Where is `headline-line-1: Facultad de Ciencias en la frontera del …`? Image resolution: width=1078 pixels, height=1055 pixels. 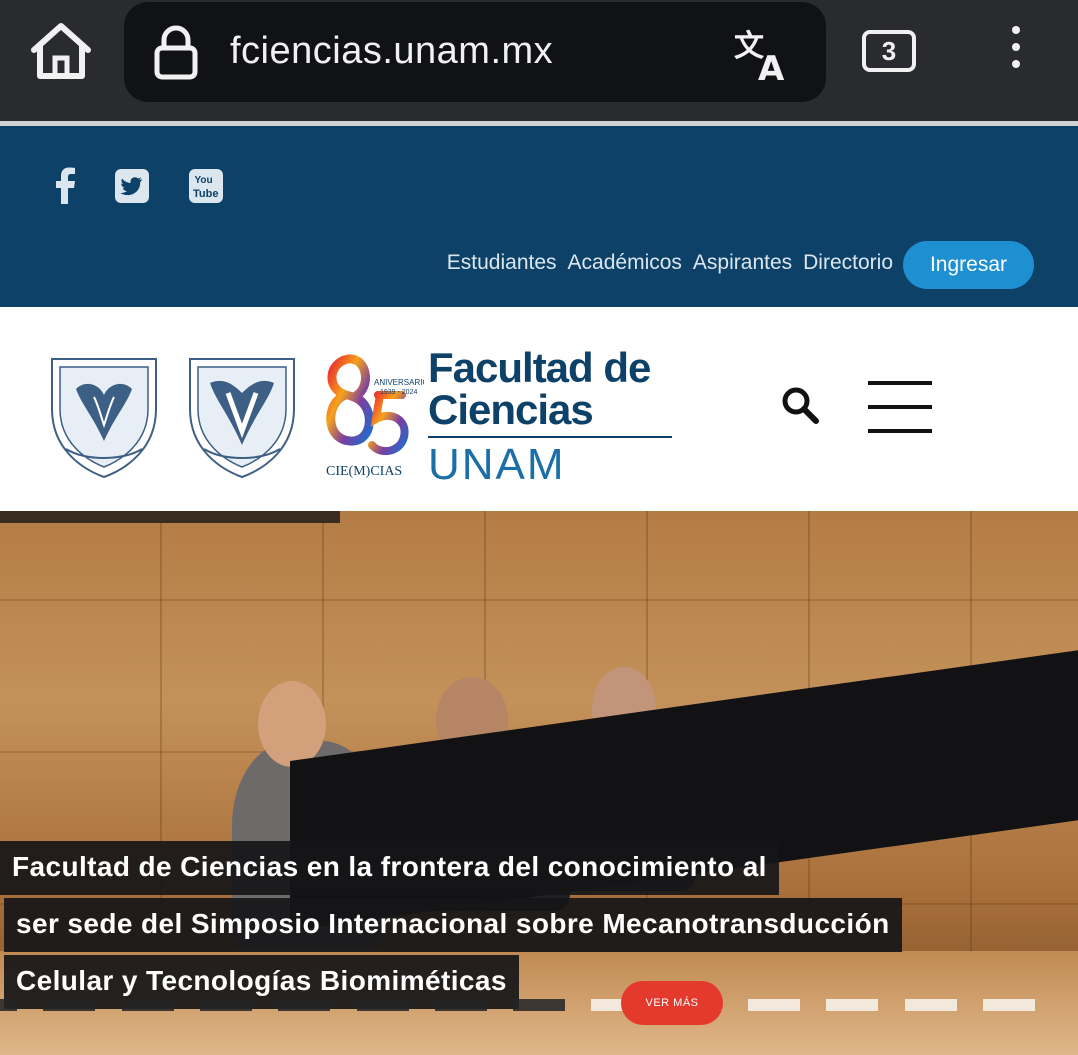
headline-line-1: Facultad de Ciencias en la frontera del … is located at coordinates (389, 868).